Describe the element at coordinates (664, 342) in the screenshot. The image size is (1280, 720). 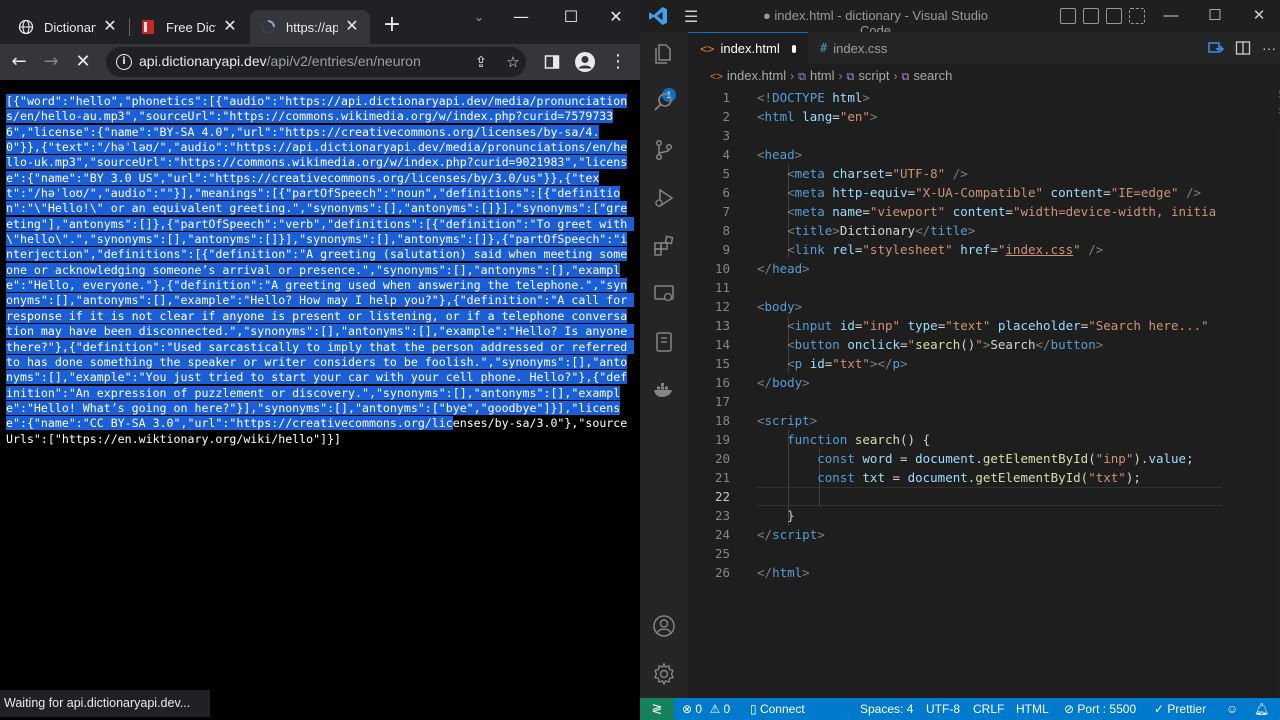
I see `testing-icon` at that location.